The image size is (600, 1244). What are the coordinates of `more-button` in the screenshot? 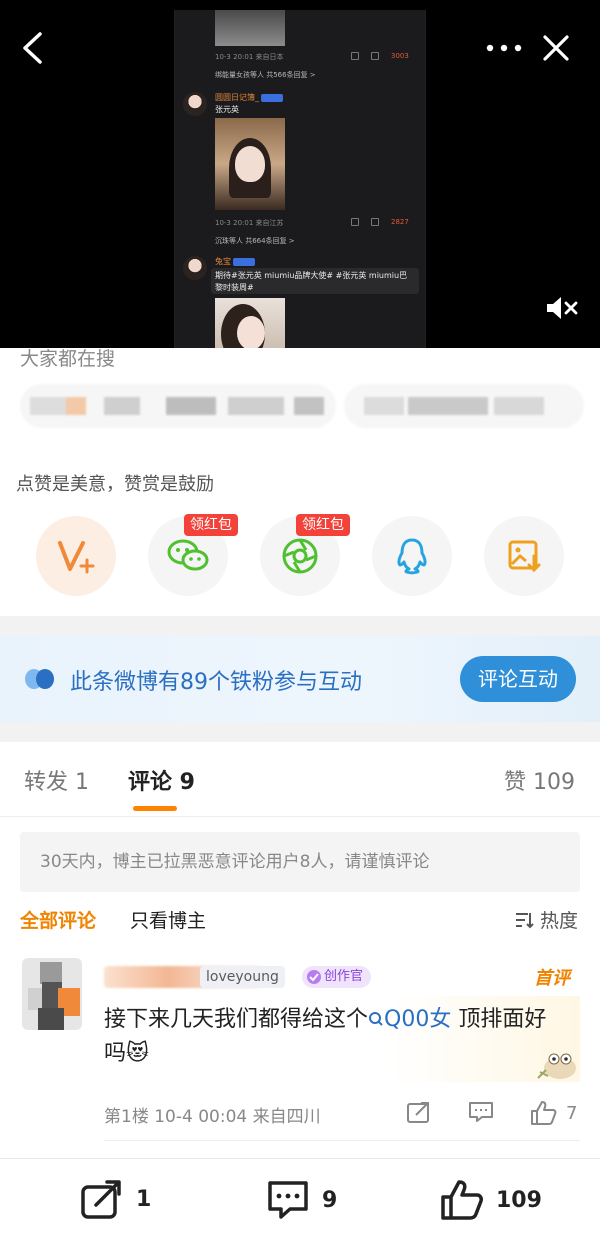 It's located at (504, 48).